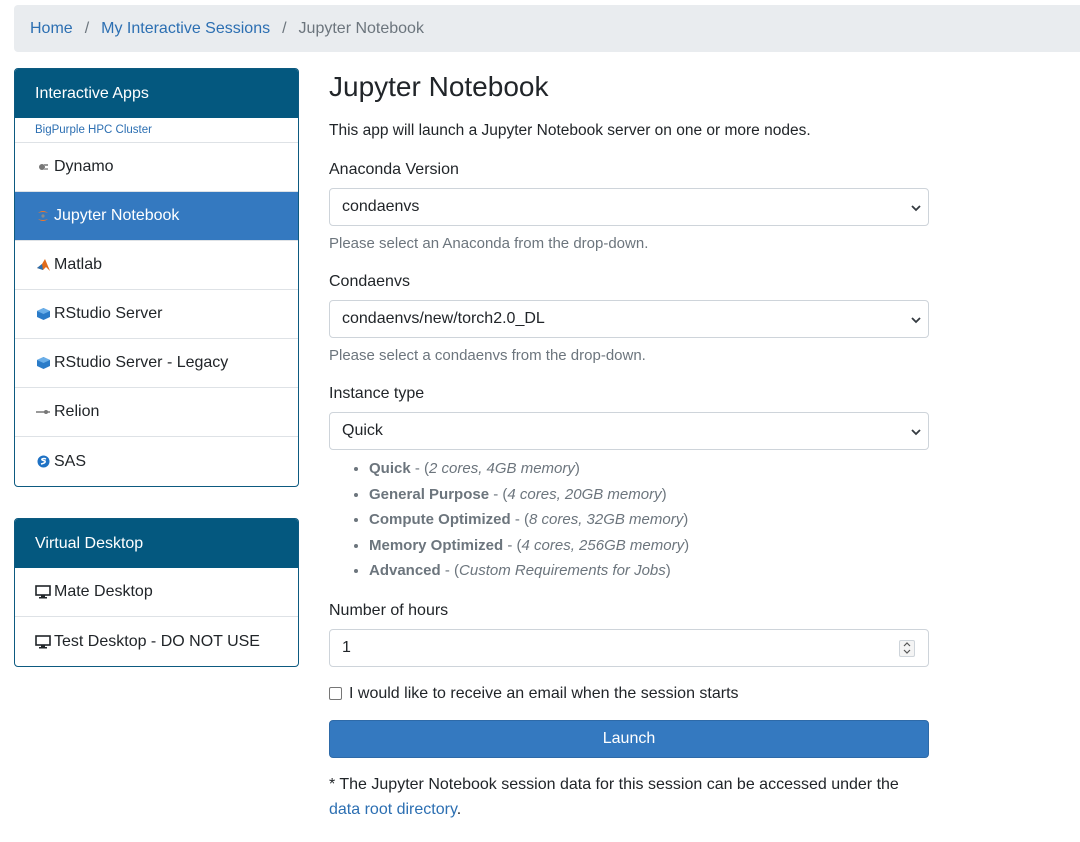 The image size is (1080, 842). What do you see at coordinates (156, 461) in the screenshot?
I see `sidebar-item-sas: SAS` at bounding box center [156, 461].